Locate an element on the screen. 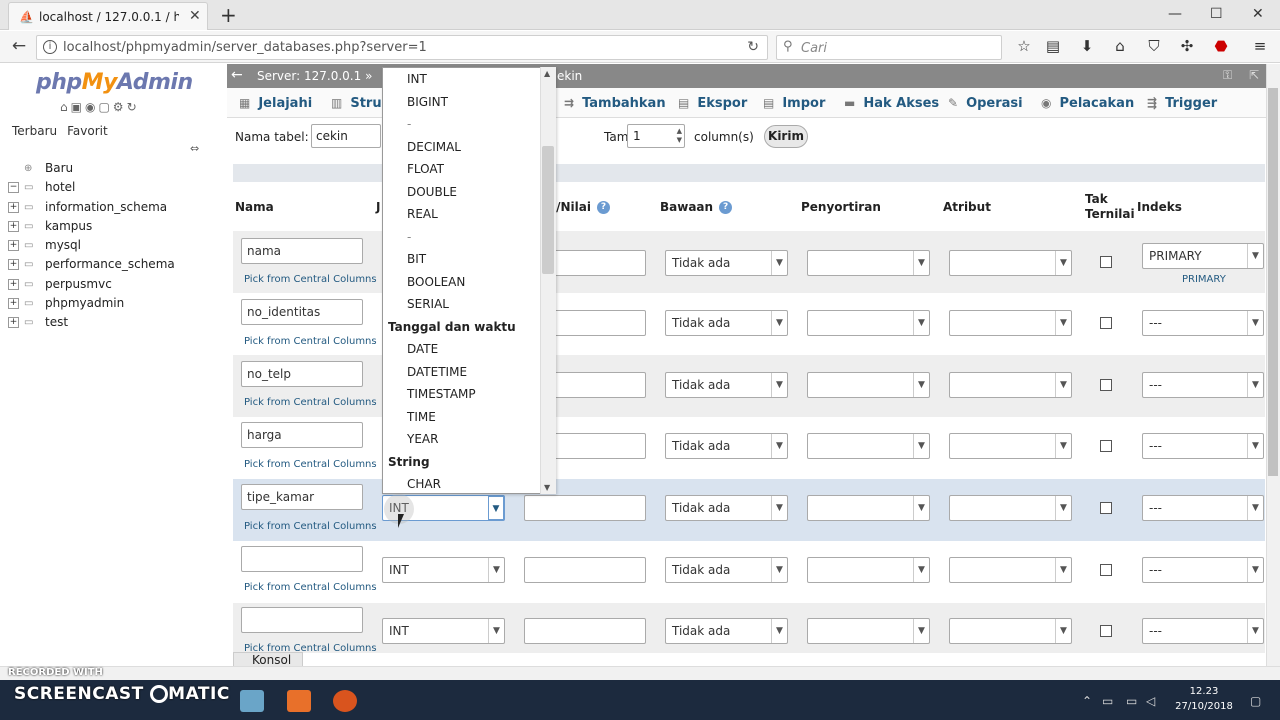 The width and height of the screenshot is (1280, 720). bookmark-star-icon: ☆ is located at coordinates (1024, 46).